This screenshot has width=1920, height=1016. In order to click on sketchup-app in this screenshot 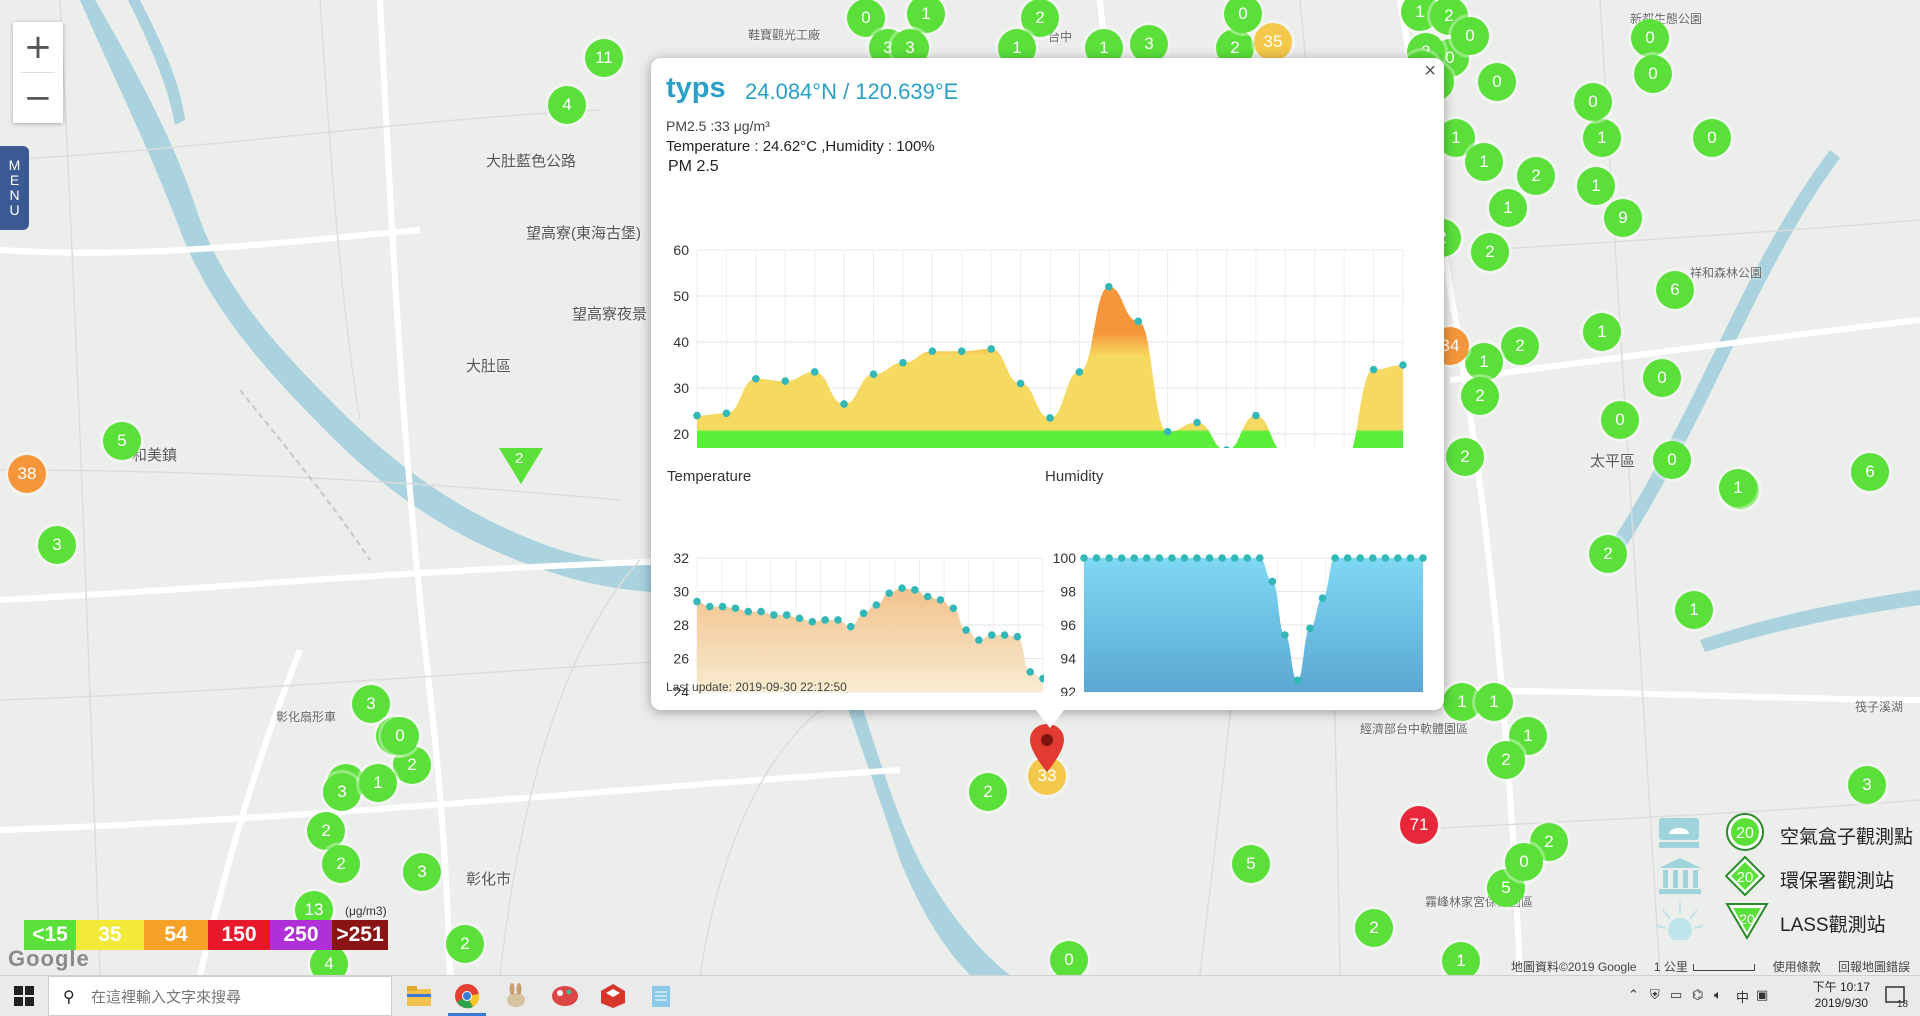, I will do `click(613, 996)`.